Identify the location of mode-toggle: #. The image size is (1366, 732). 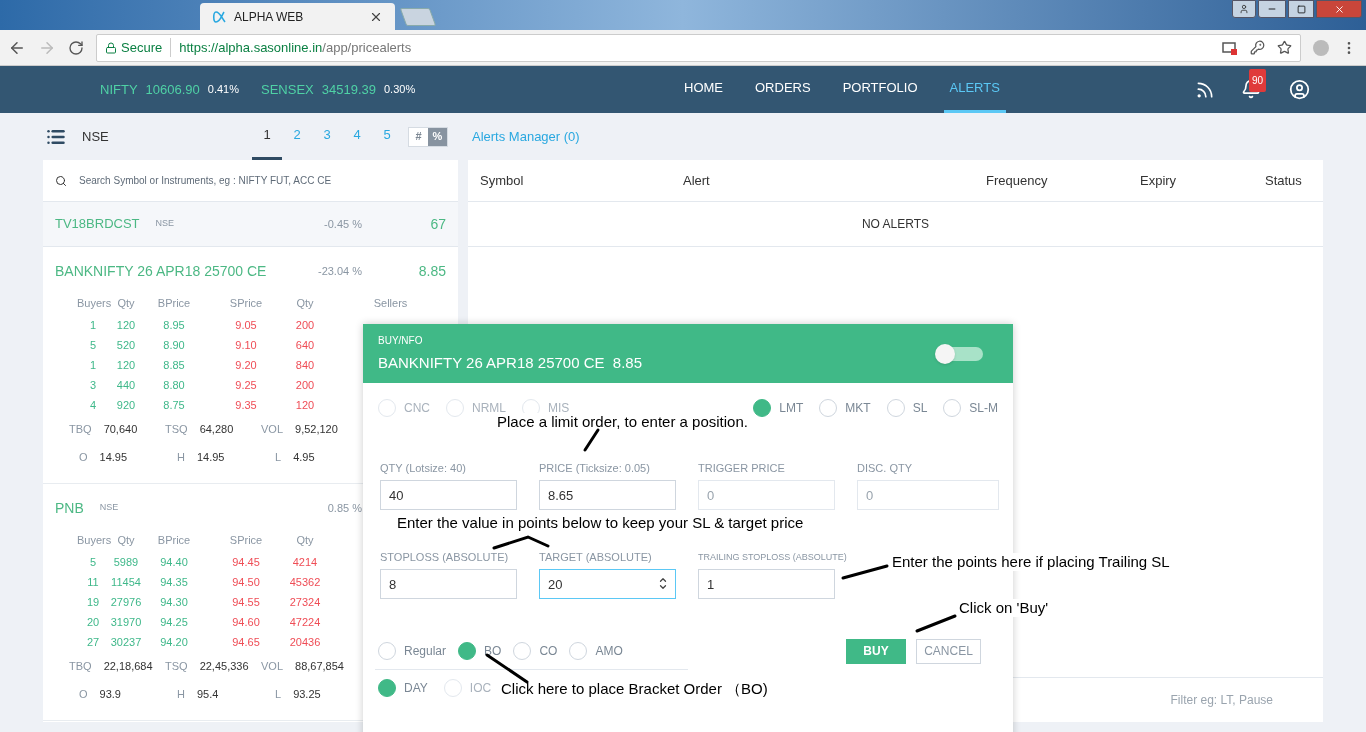
(418, 136).